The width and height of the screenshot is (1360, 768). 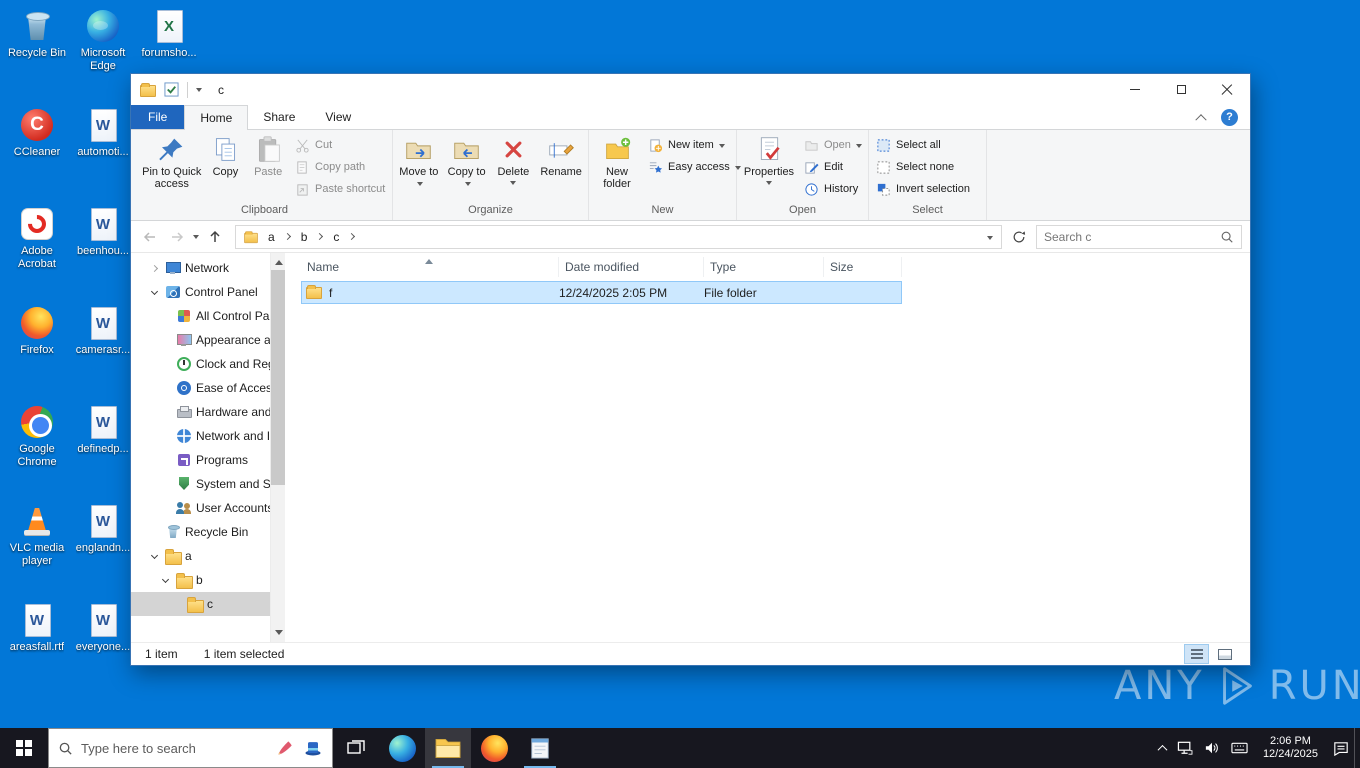 I want to click on search-highlight-brush-icon, so click(x=285, y=748).